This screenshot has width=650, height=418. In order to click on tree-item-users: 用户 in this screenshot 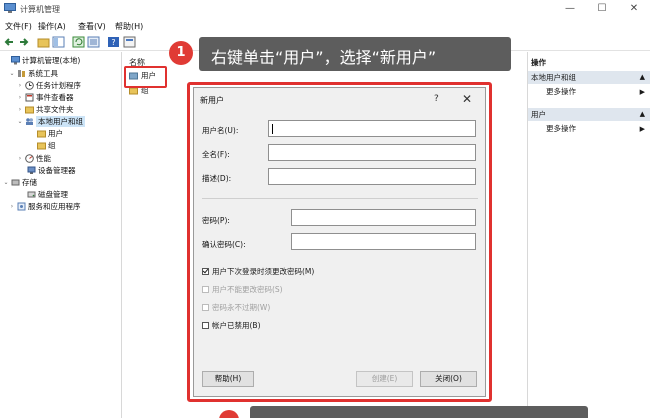, I will do `click(50, 133)`.